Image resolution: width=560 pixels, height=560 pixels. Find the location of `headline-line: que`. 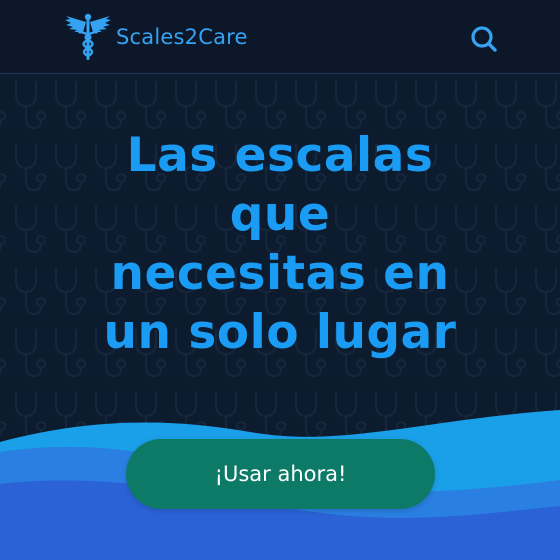

headline-line: que is located at coordinates (280, 214).